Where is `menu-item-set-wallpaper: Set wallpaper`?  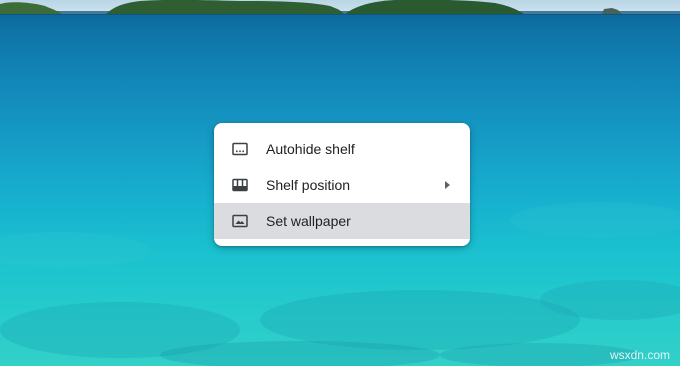 menu-item-set-wallpaper: Set wallpaper is located at coordinates (342, 221).